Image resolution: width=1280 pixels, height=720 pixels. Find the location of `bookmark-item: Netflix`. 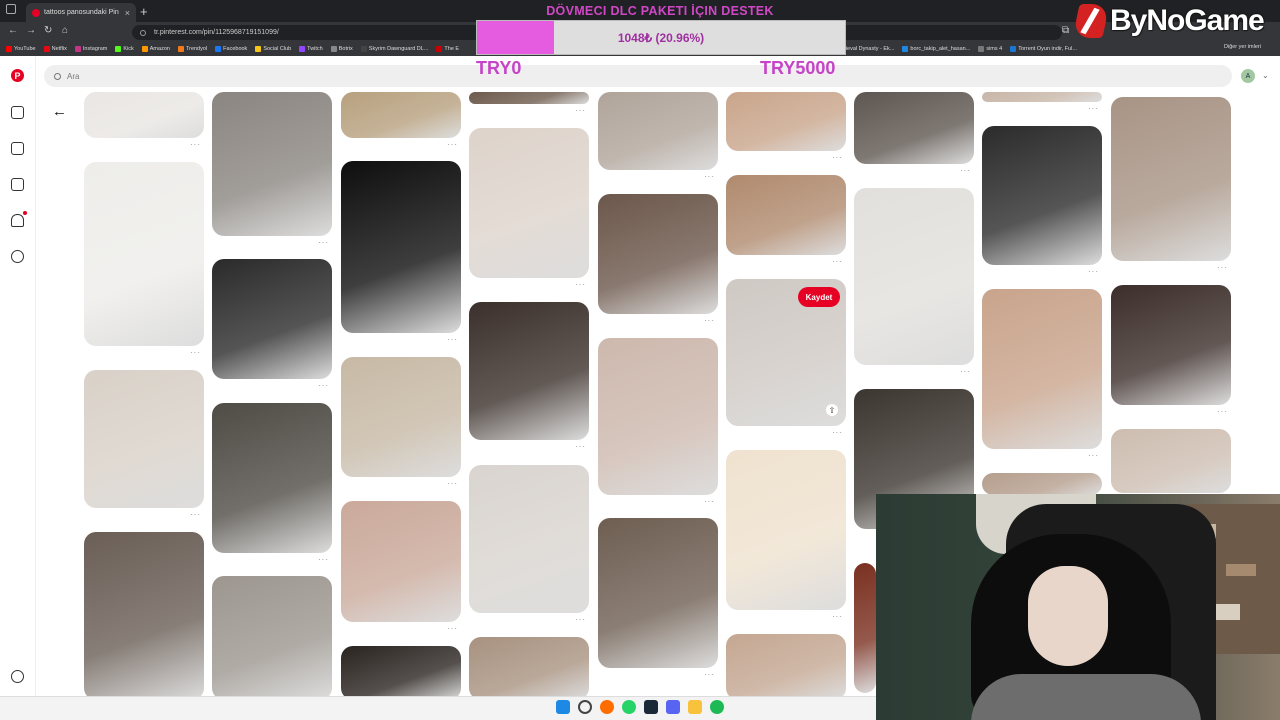

bookmark-item: Netflix is located at coordinates (55, 49).